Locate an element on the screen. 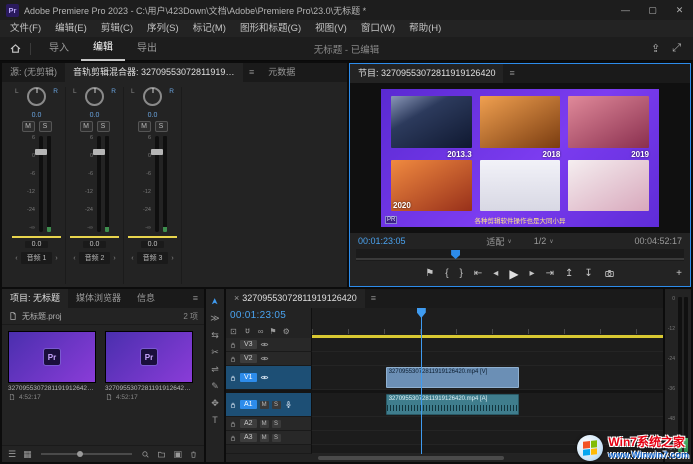 Image resolution: width=693 pixels, height=464 pixels. track-header-v3: V3 is located at coordinates (269, 345).